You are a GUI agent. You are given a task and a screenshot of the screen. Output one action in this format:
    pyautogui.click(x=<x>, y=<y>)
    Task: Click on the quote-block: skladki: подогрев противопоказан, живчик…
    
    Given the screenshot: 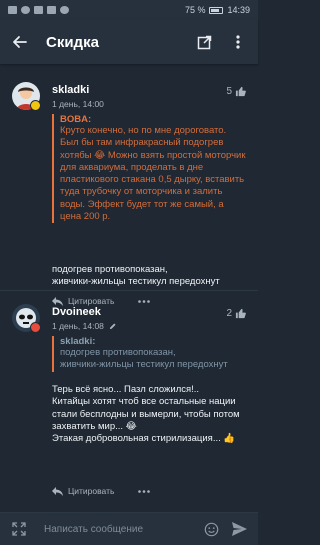 What is the action you would take?
    pyautogui.click(x=149, y=354)
    